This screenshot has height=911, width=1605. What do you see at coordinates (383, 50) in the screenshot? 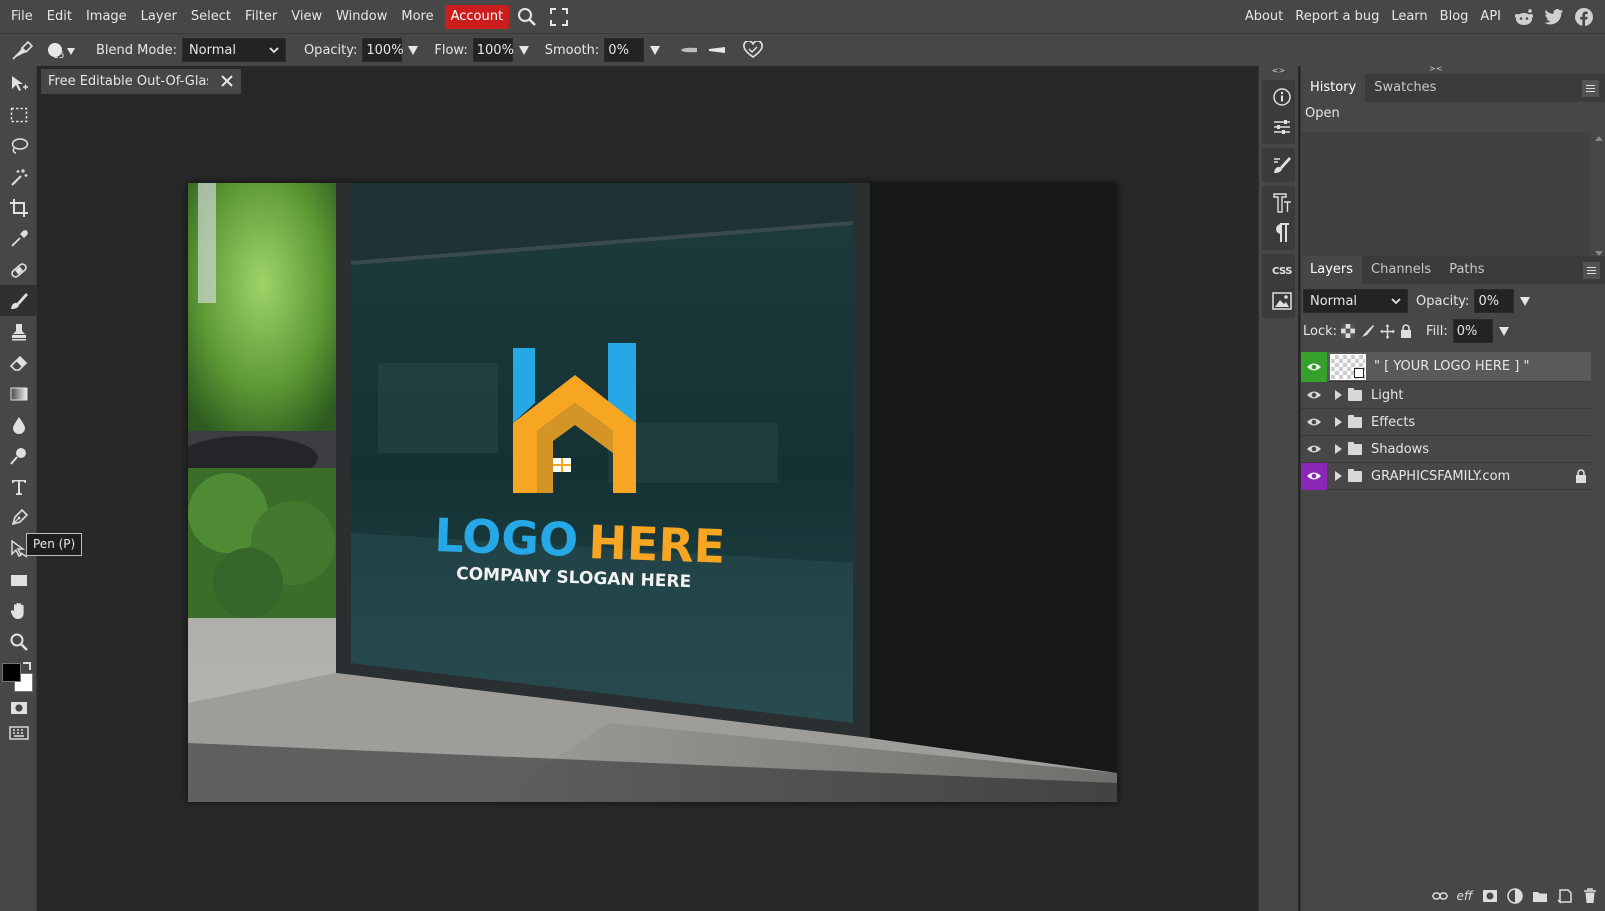
I see `opacity-input: 100%` at bounding box center [383, 50].